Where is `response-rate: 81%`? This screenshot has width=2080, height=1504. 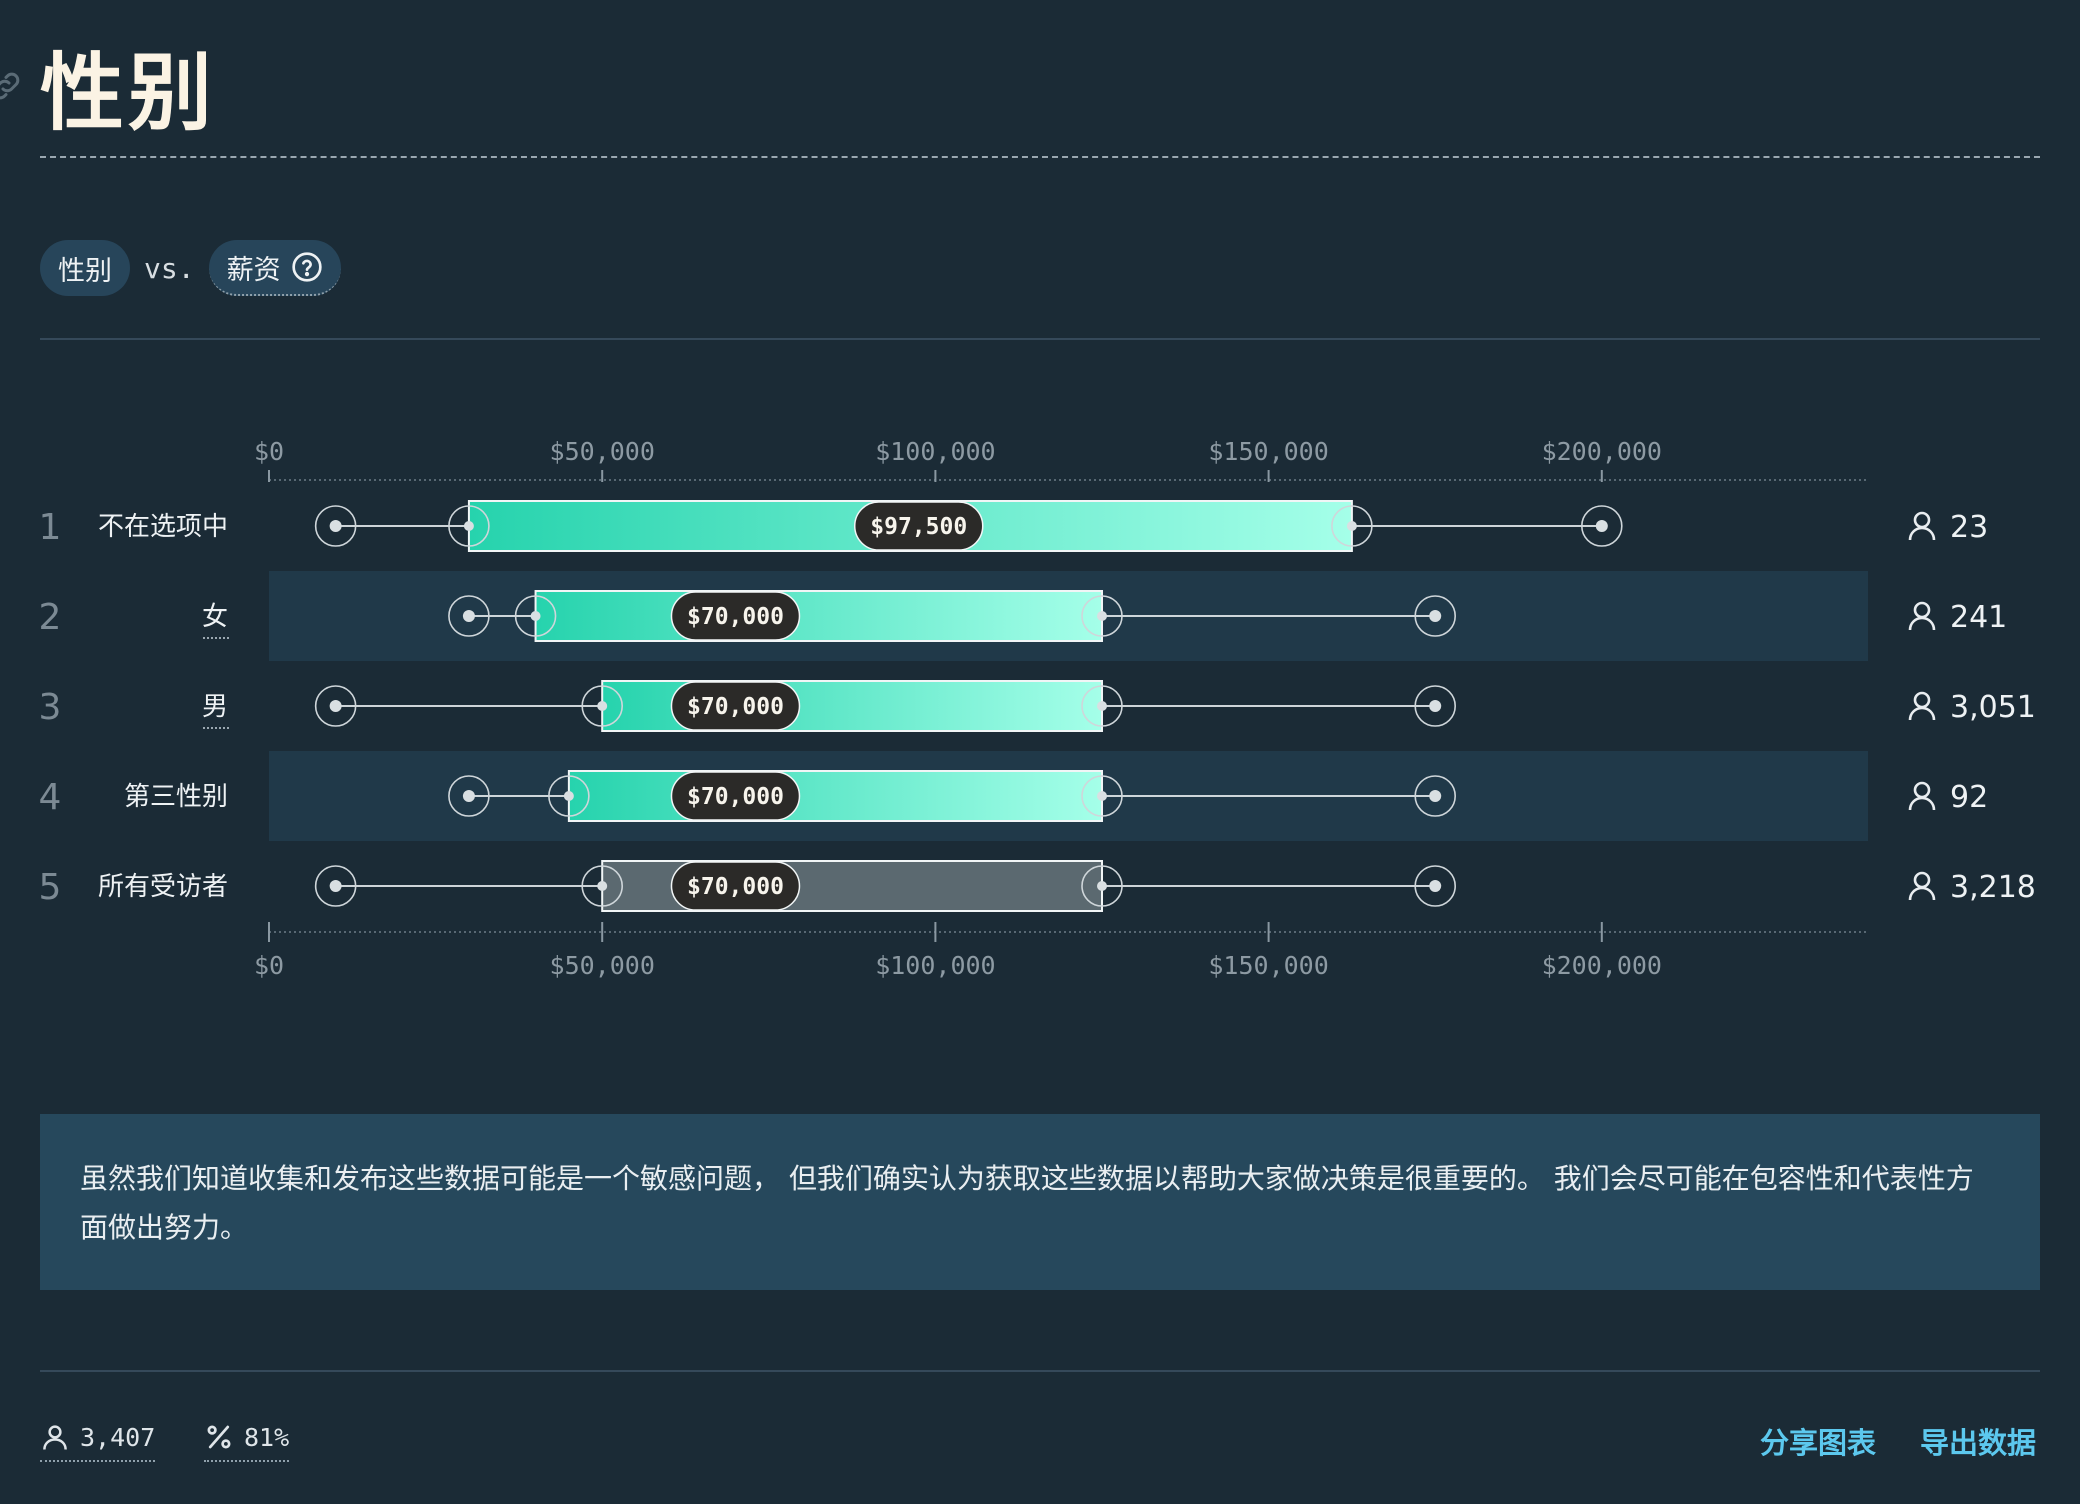 response-rate: 81% is located at coordinates (247, 1440).